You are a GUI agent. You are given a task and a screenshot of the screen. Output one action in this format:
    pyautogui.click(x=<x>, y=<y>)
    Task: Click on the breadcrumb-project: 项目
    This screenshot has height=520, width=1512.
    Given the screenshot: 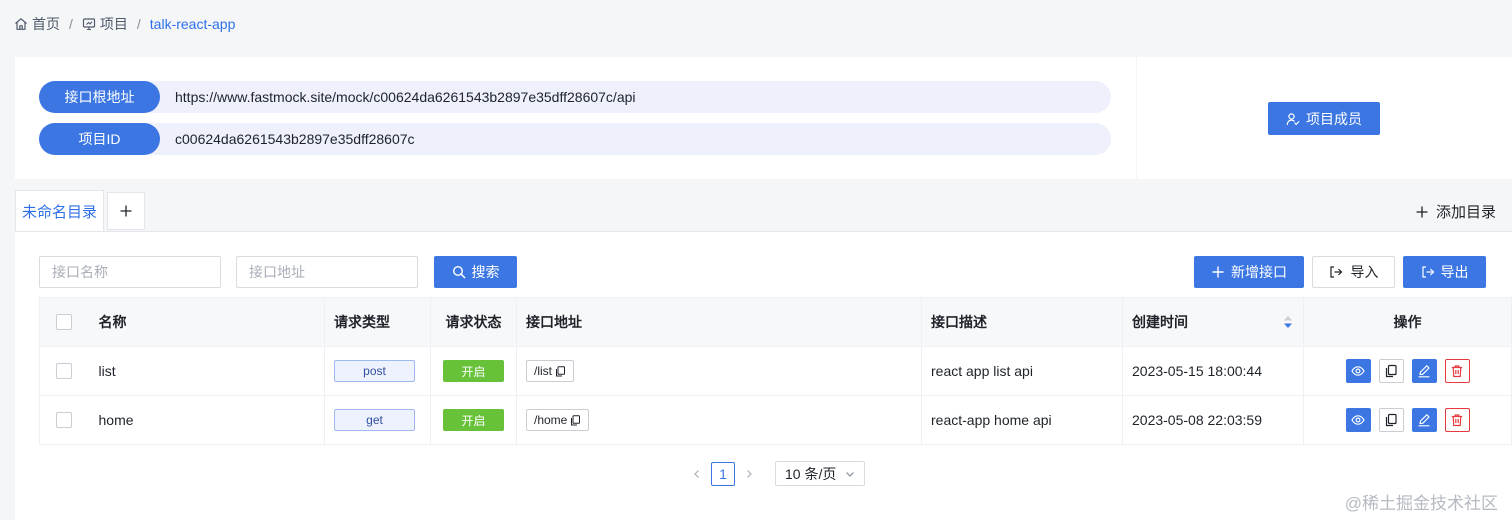 What is the action you would take?
    pyautogui.click(x=105, y=24)
    